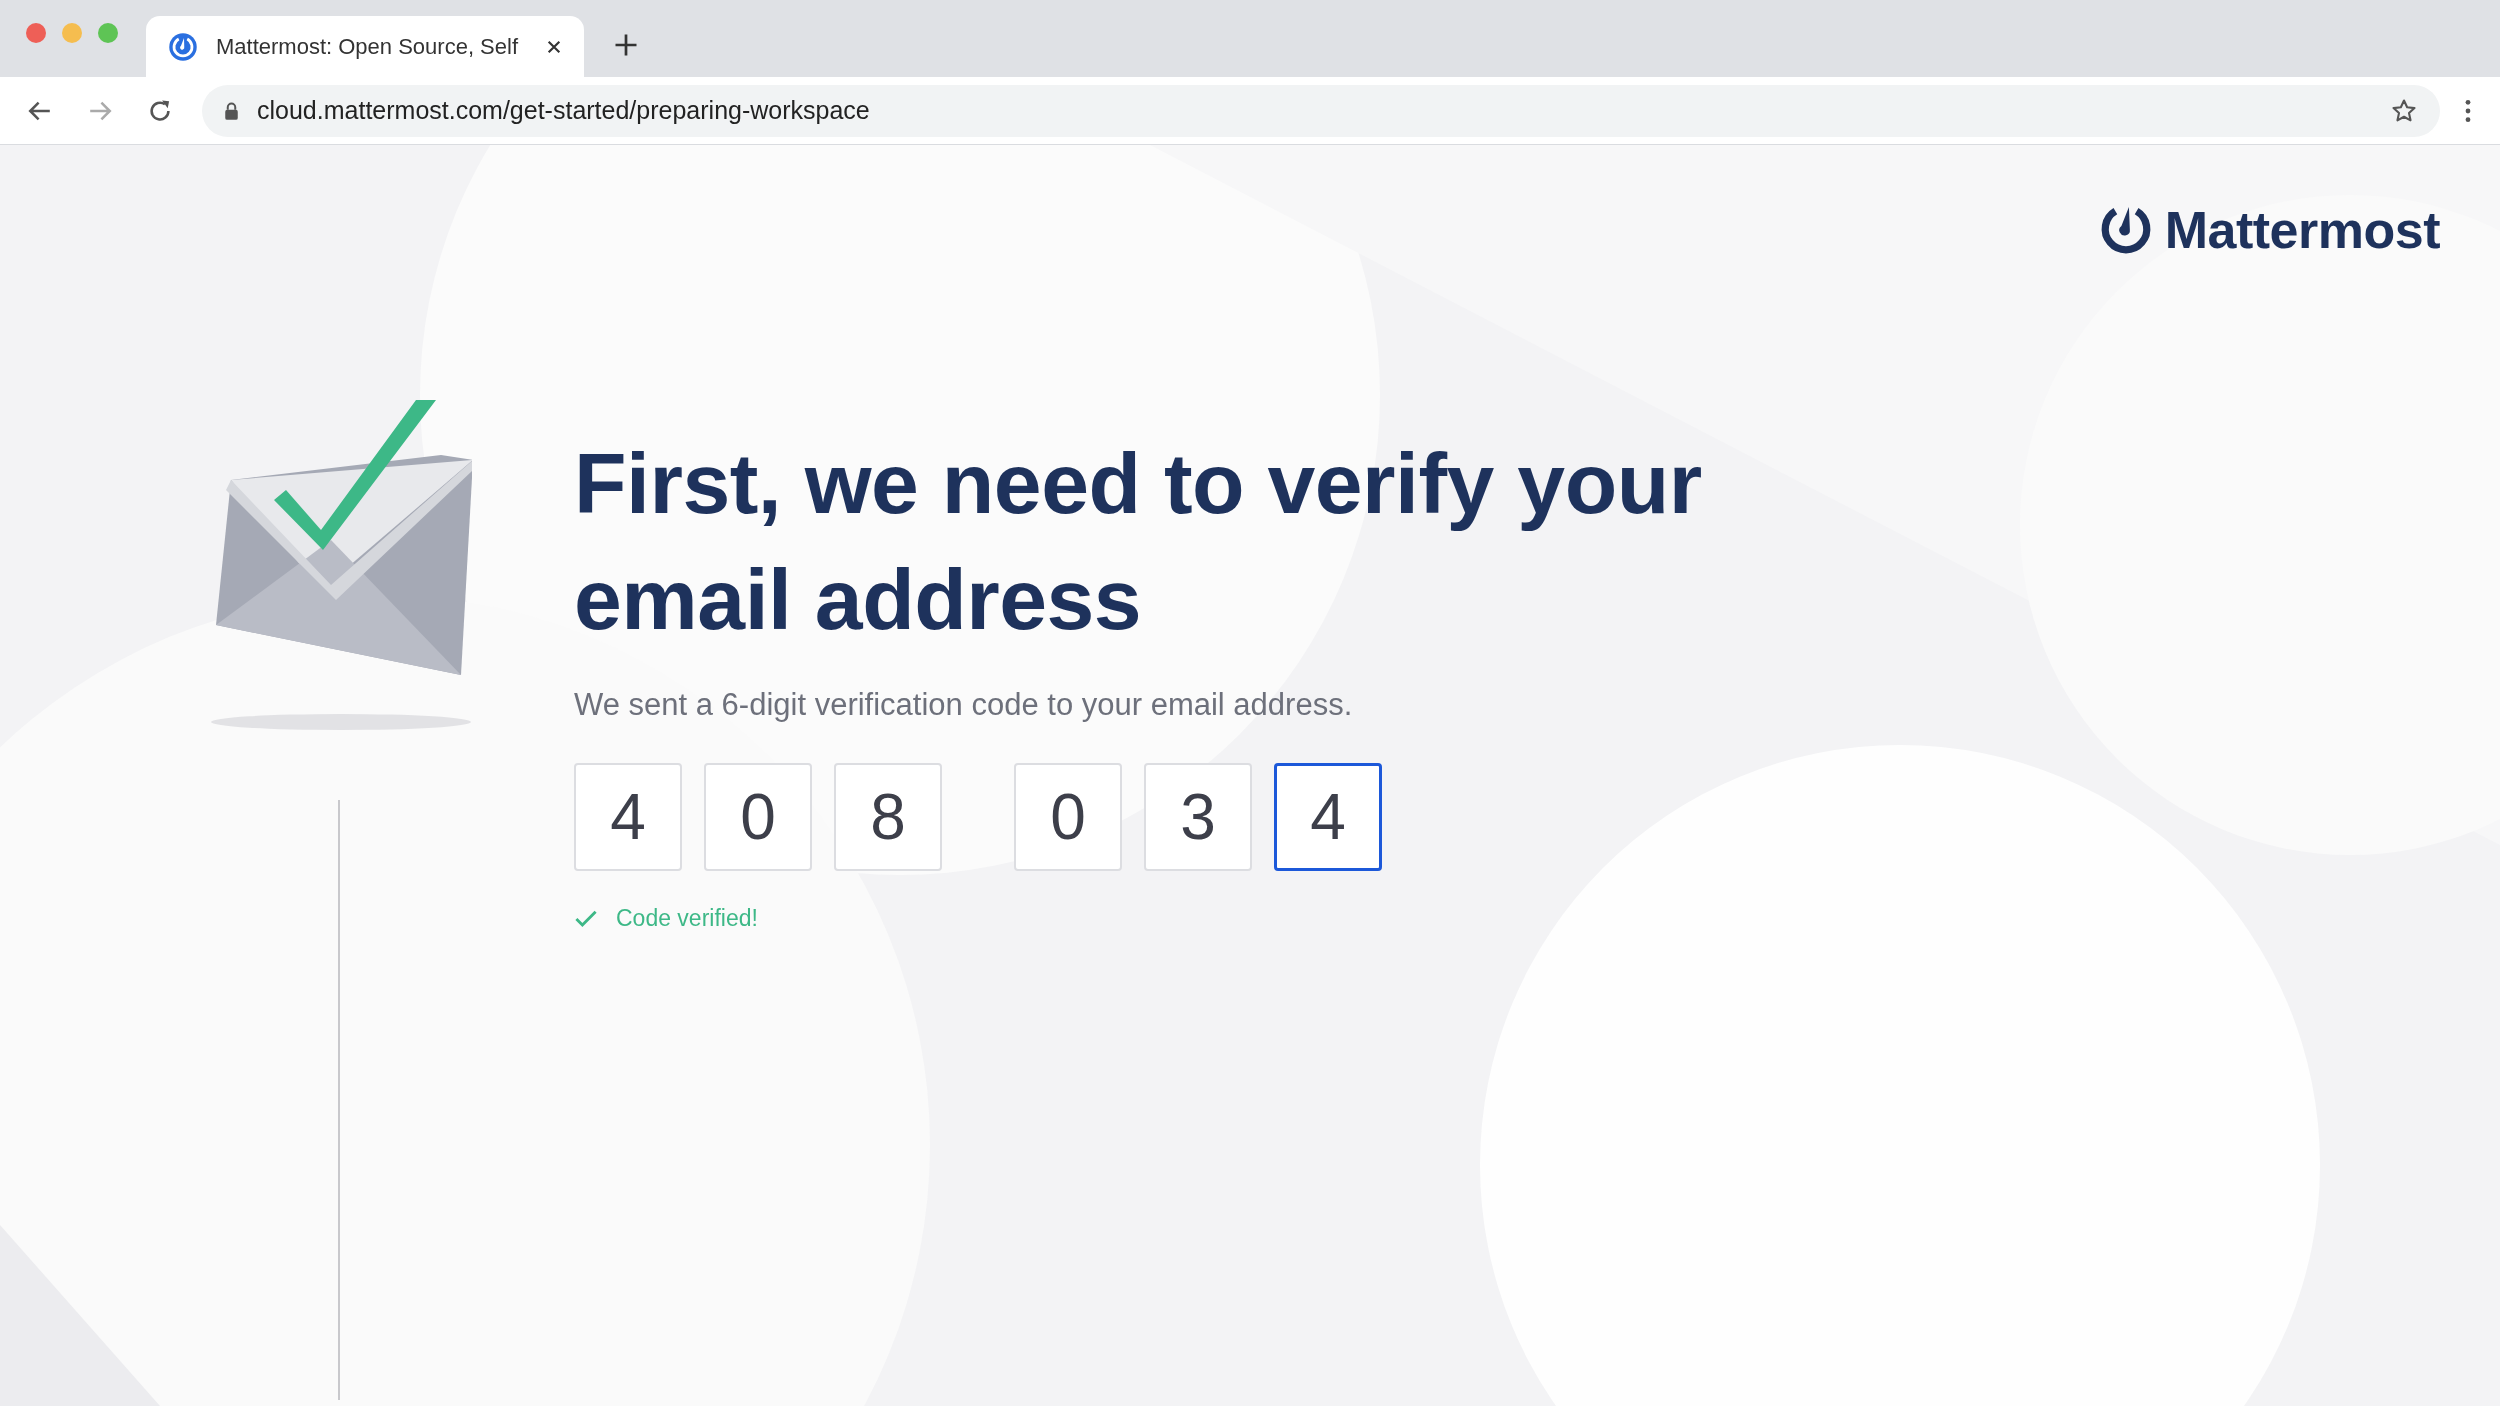  Describe the element at coordinates (687, 918) in the screenshot. I see `status-message: Code verified!` at that location.